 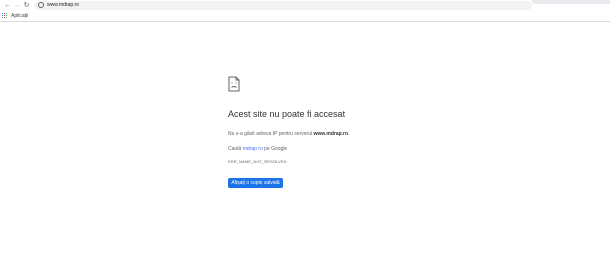 What do you see at coordinates (331, 134) in the screenshot?
I see `error-host: www.mdrap.ro` at bounding box center [331, 134].